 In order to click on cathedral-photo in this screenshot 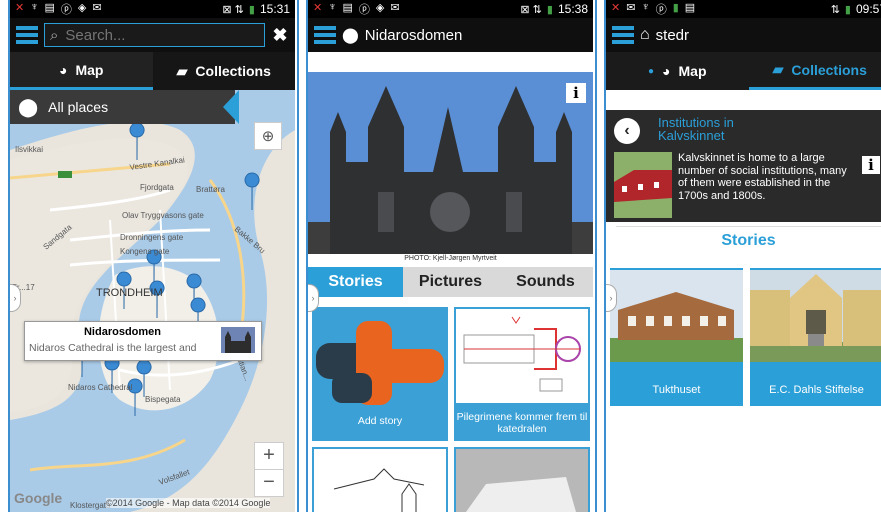, I will do `click(450, 167)`.